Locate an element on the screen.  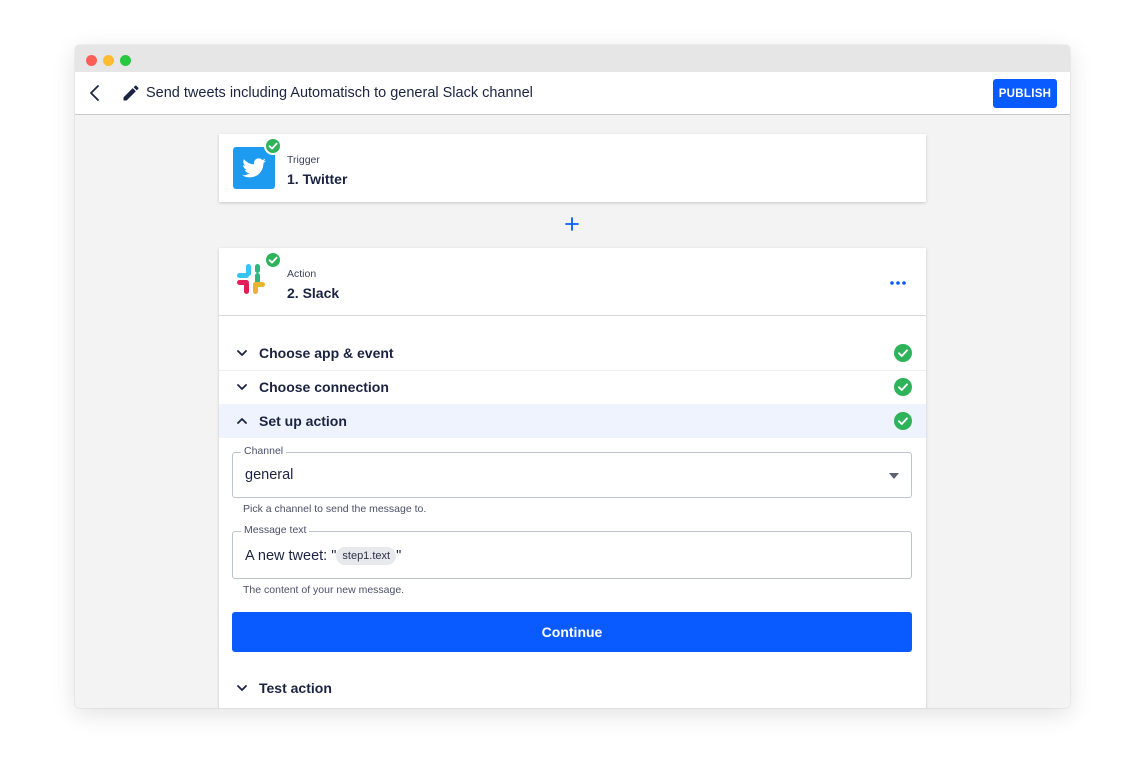
maximize-window-button is located at coordinates (125, 60).